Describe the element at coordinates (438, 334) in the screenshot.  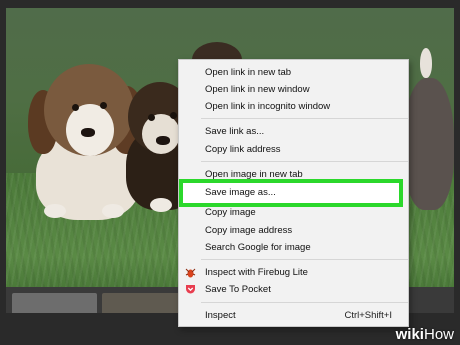
I see `logo-how-text: How` at that location.